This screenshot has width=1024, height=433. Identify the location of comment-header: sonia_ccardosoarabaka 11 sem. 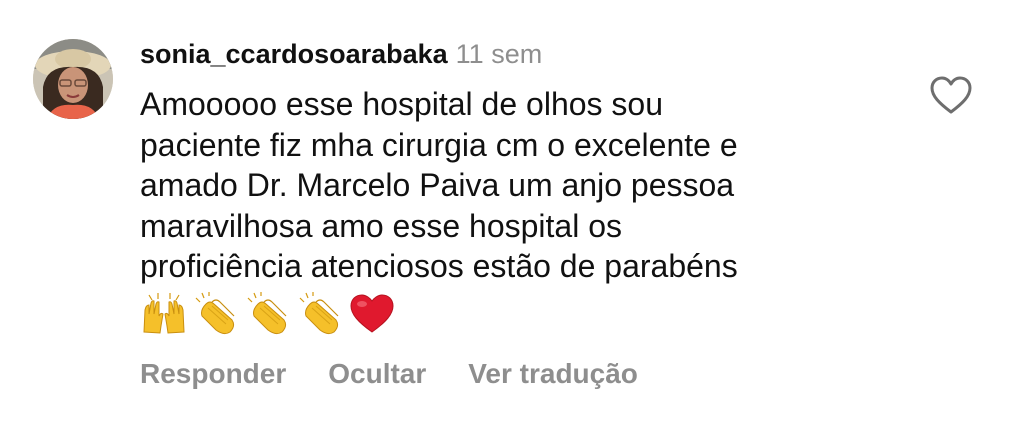
(341, 54).